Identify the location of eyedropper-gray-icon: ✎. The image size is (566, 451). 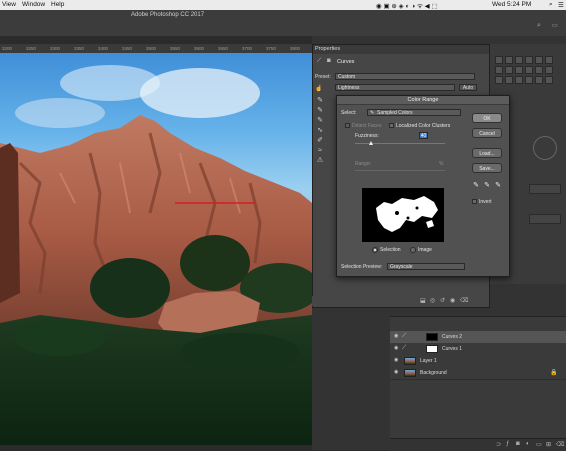
(320, 111).